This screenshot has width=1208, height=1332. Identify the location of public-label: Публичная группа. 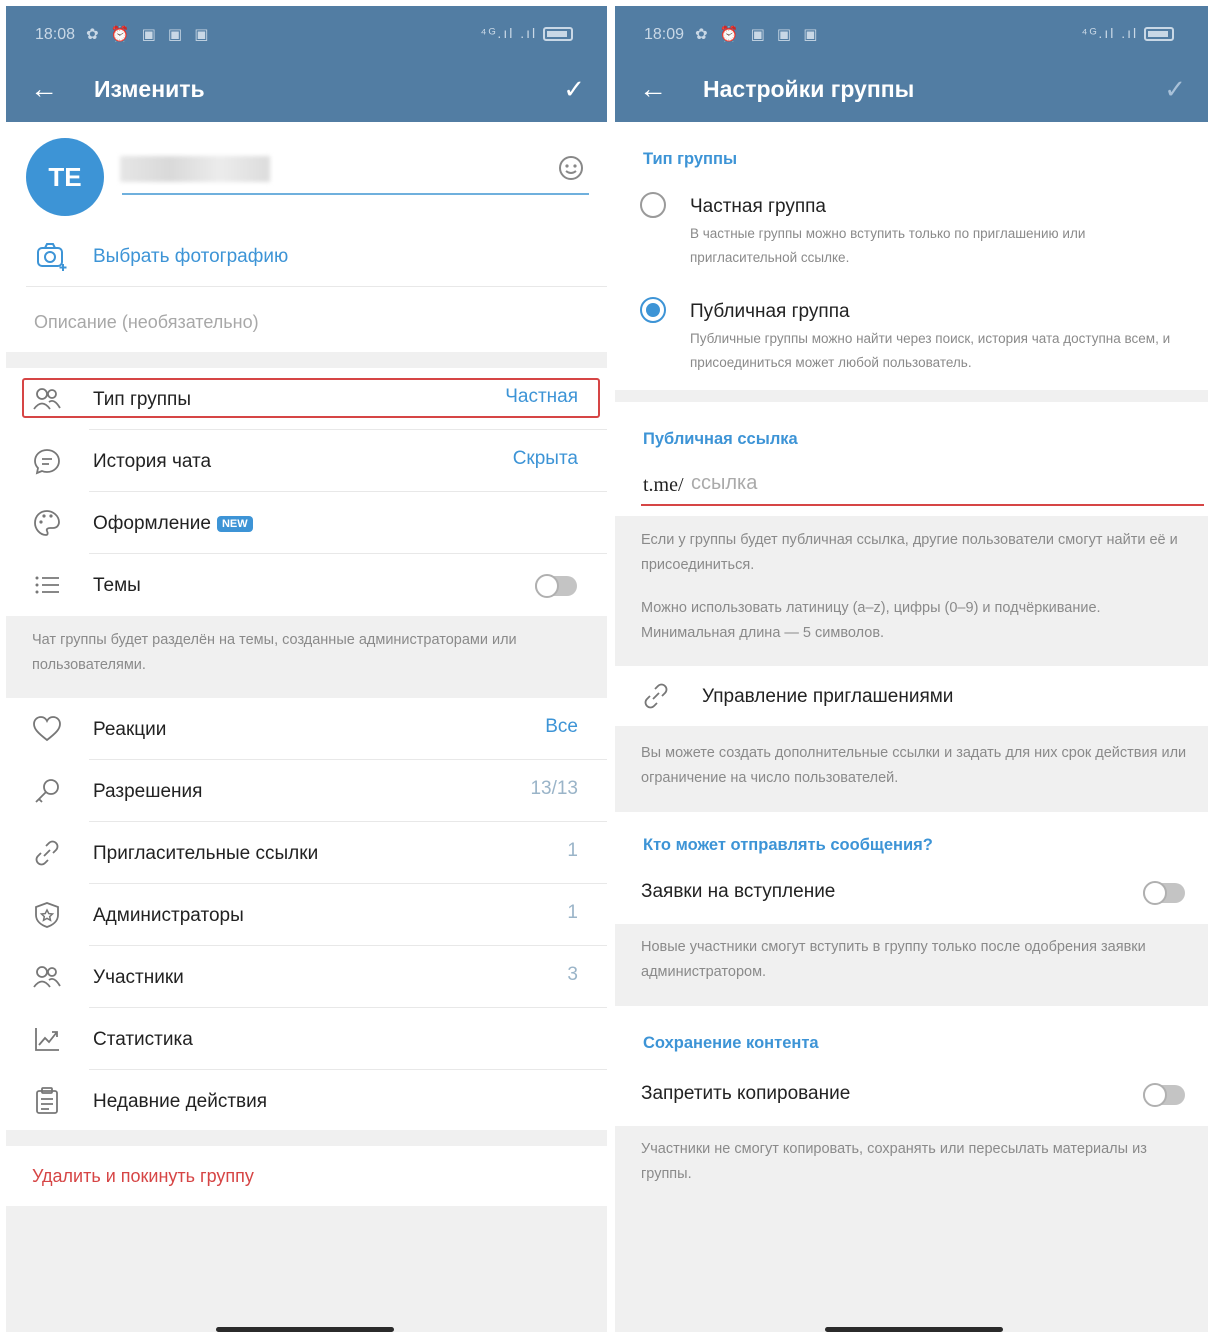
(770, 312).